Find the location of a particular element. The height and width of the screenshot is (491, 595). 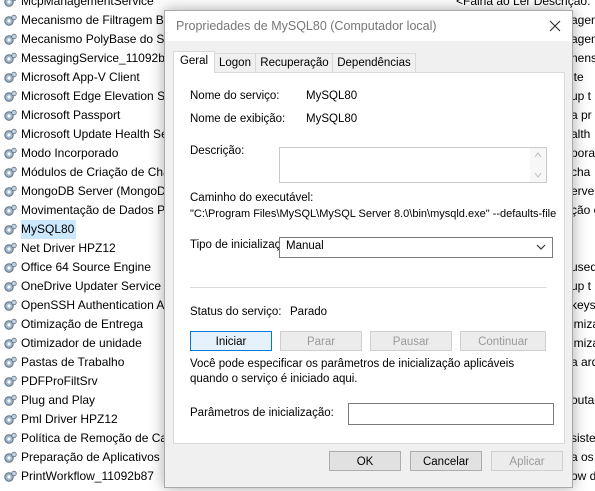

resume-button: Continuar is located at coordinates (503, 341).